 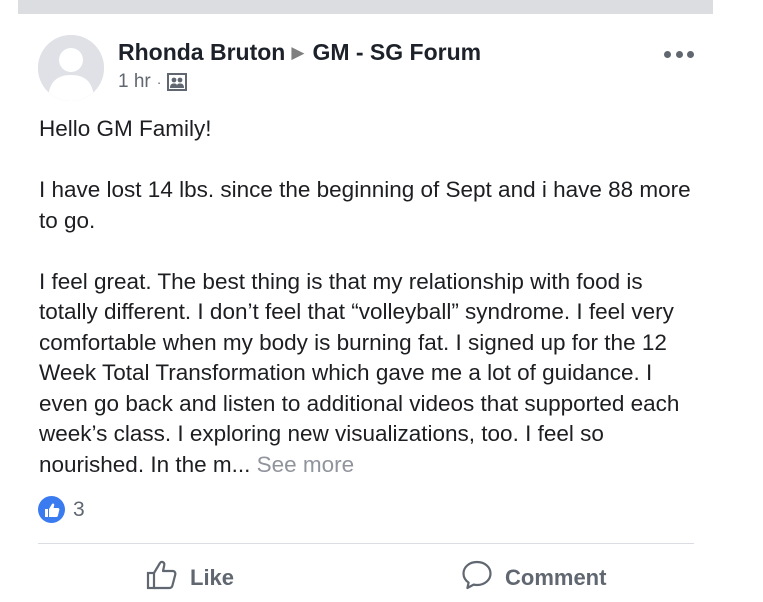 What do you see at coordinates (679, 54) in the screenshot?
I see `more-options-icon` at bounding box center [679, 54].